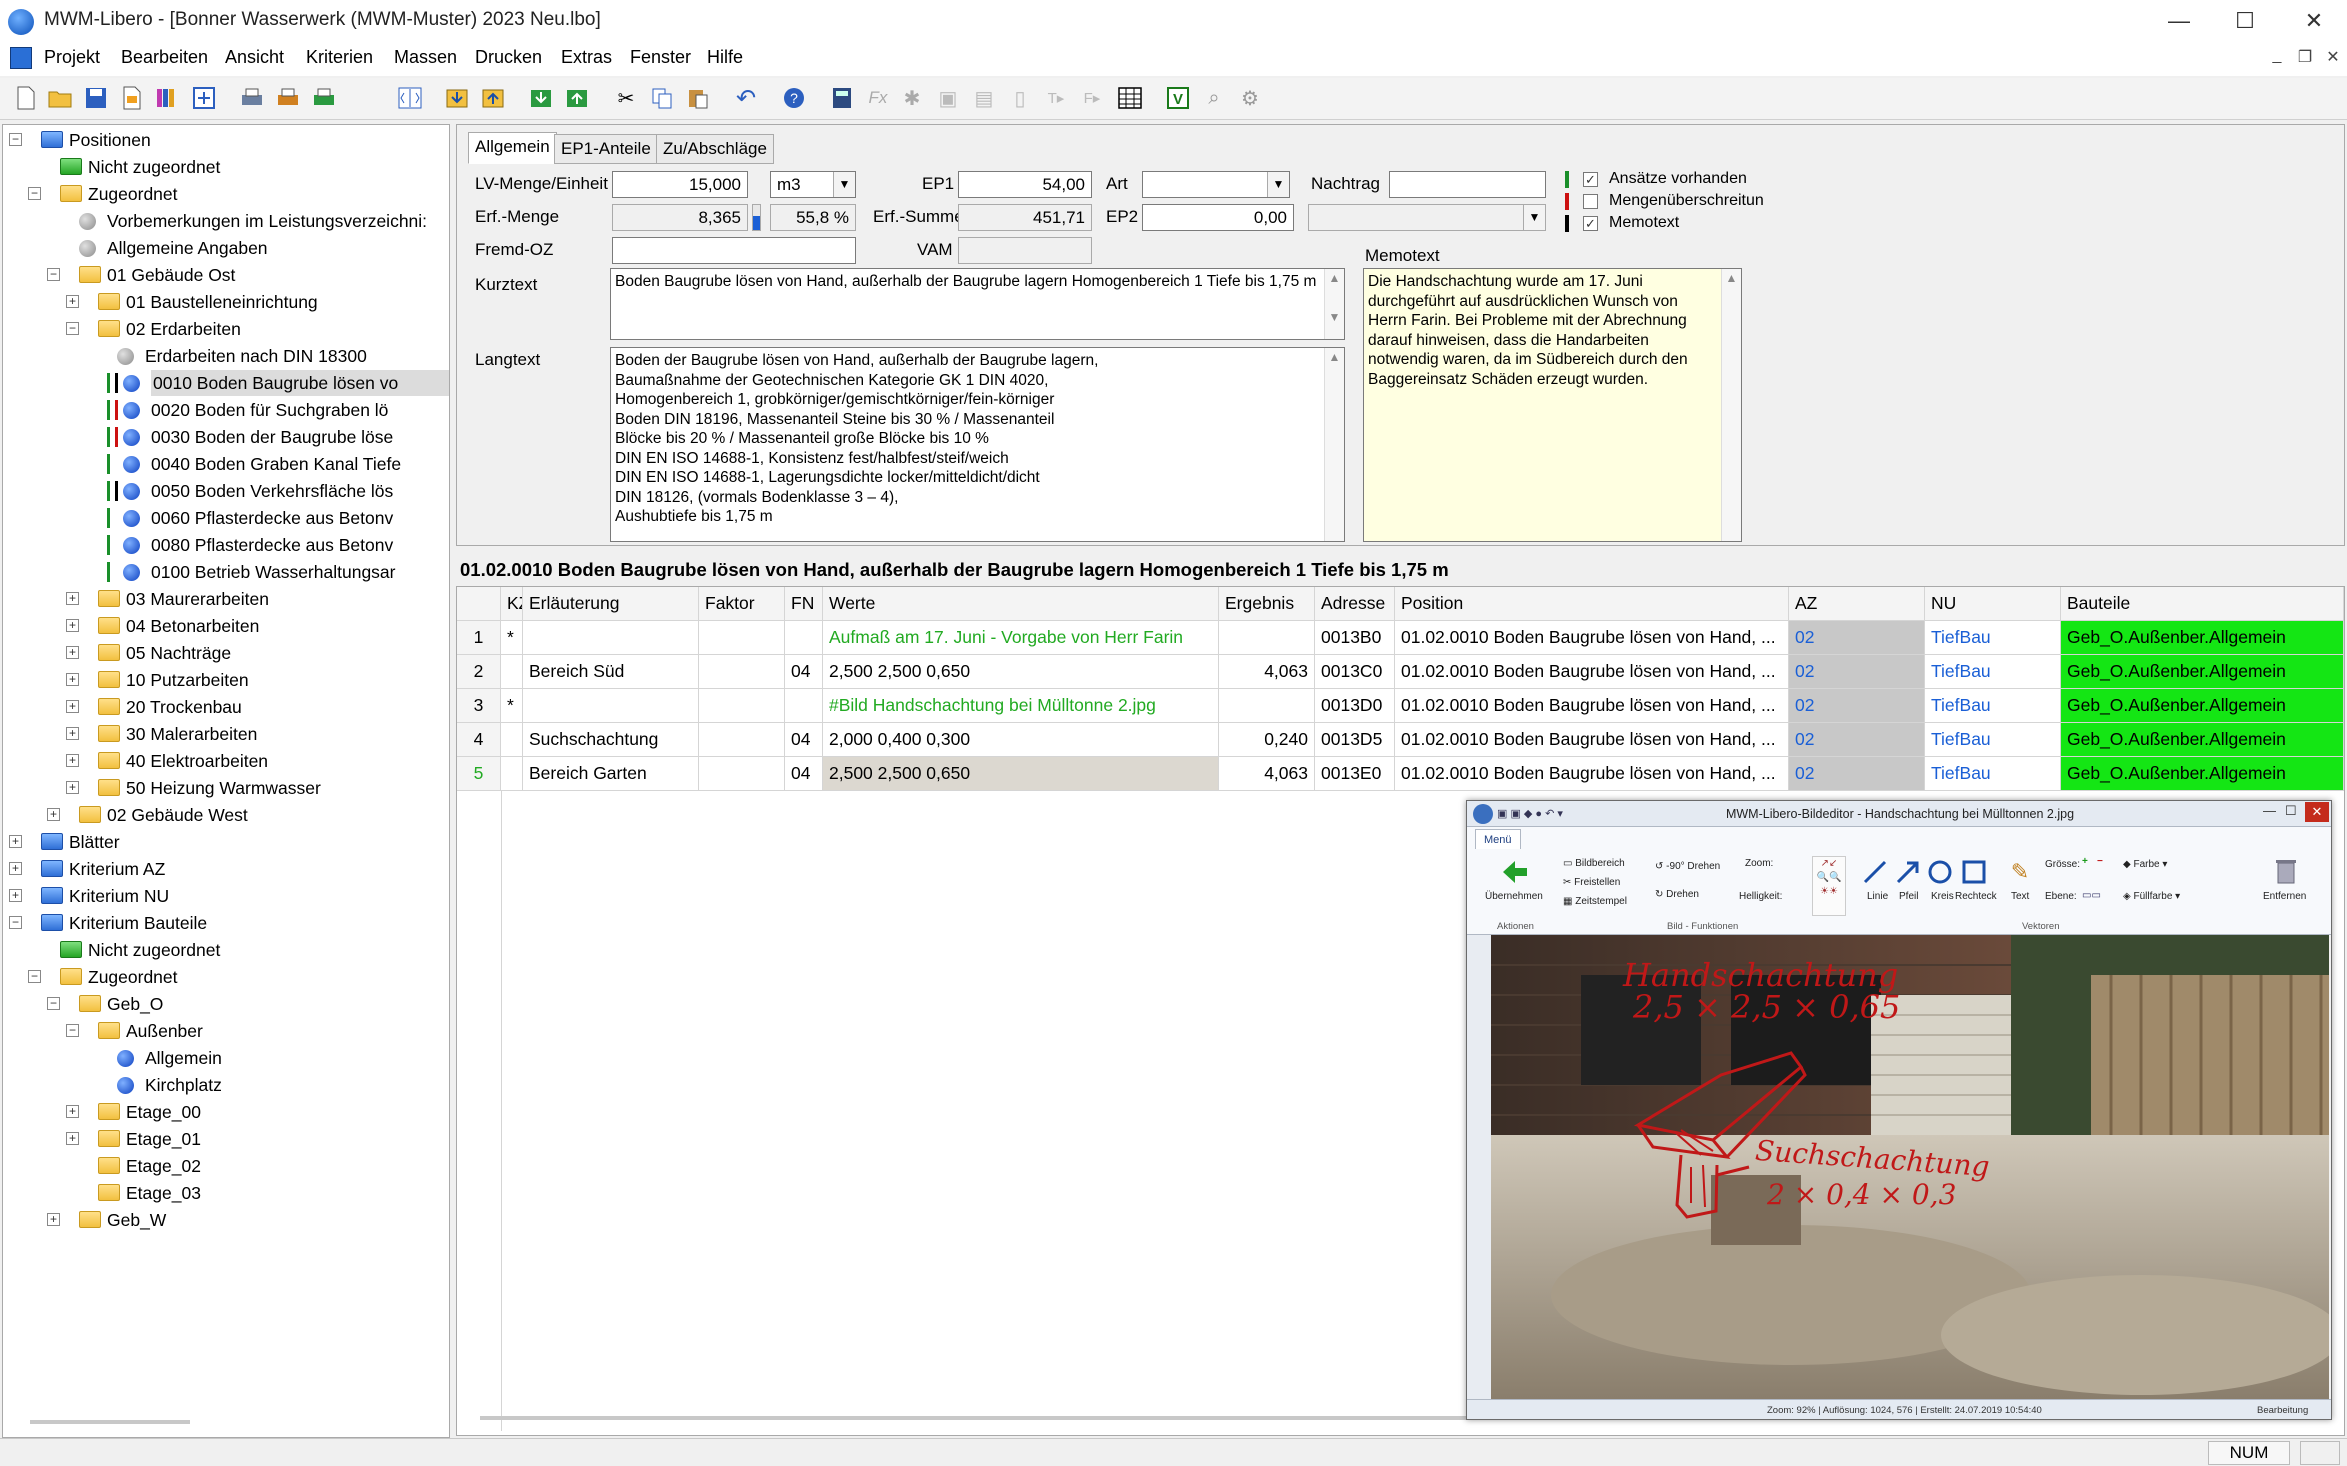 The height and width of the screenshot is (1466, 2347). What do you see at coordinates (494, 98) in the screenshot?
I see `insert-below-icon` at bounding box center [494, 98].